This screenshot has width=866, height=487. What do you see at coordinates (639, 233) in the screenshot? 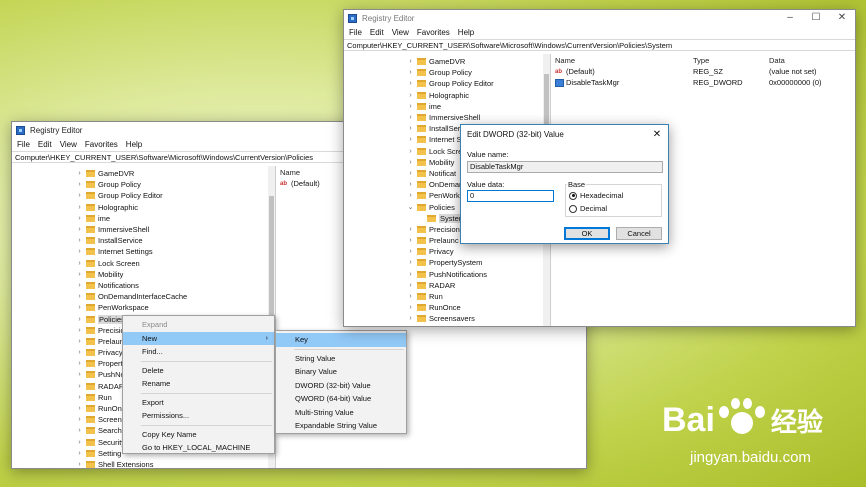
I see `cancel-button: Cancel` at bounding box center [639, 233].